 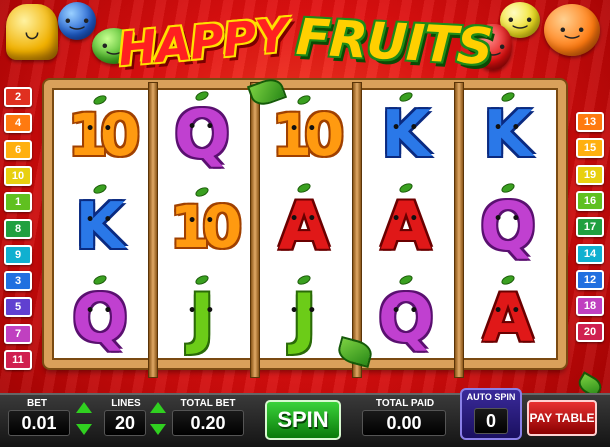 I want to click on auto-spin-panel: AUTO SPIN 0, so click(x=491, y=414).